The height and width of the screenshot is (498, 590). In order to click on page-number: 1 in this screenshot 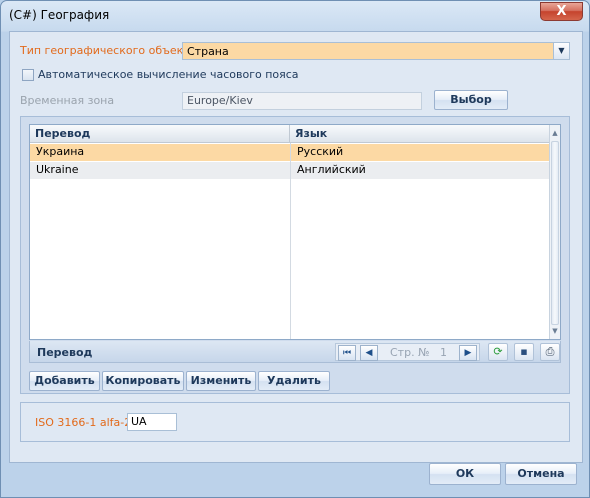, I will do `click(443, 352)`.